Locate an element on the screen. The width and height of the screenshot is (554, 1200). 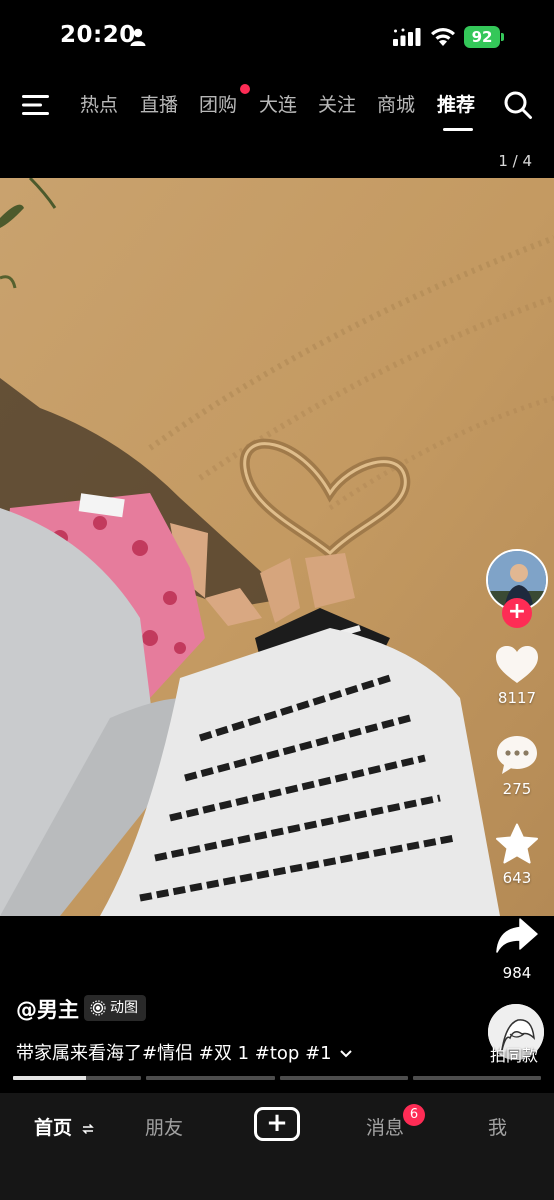
tab-following: 关注 is located at coordinates (337, 103).